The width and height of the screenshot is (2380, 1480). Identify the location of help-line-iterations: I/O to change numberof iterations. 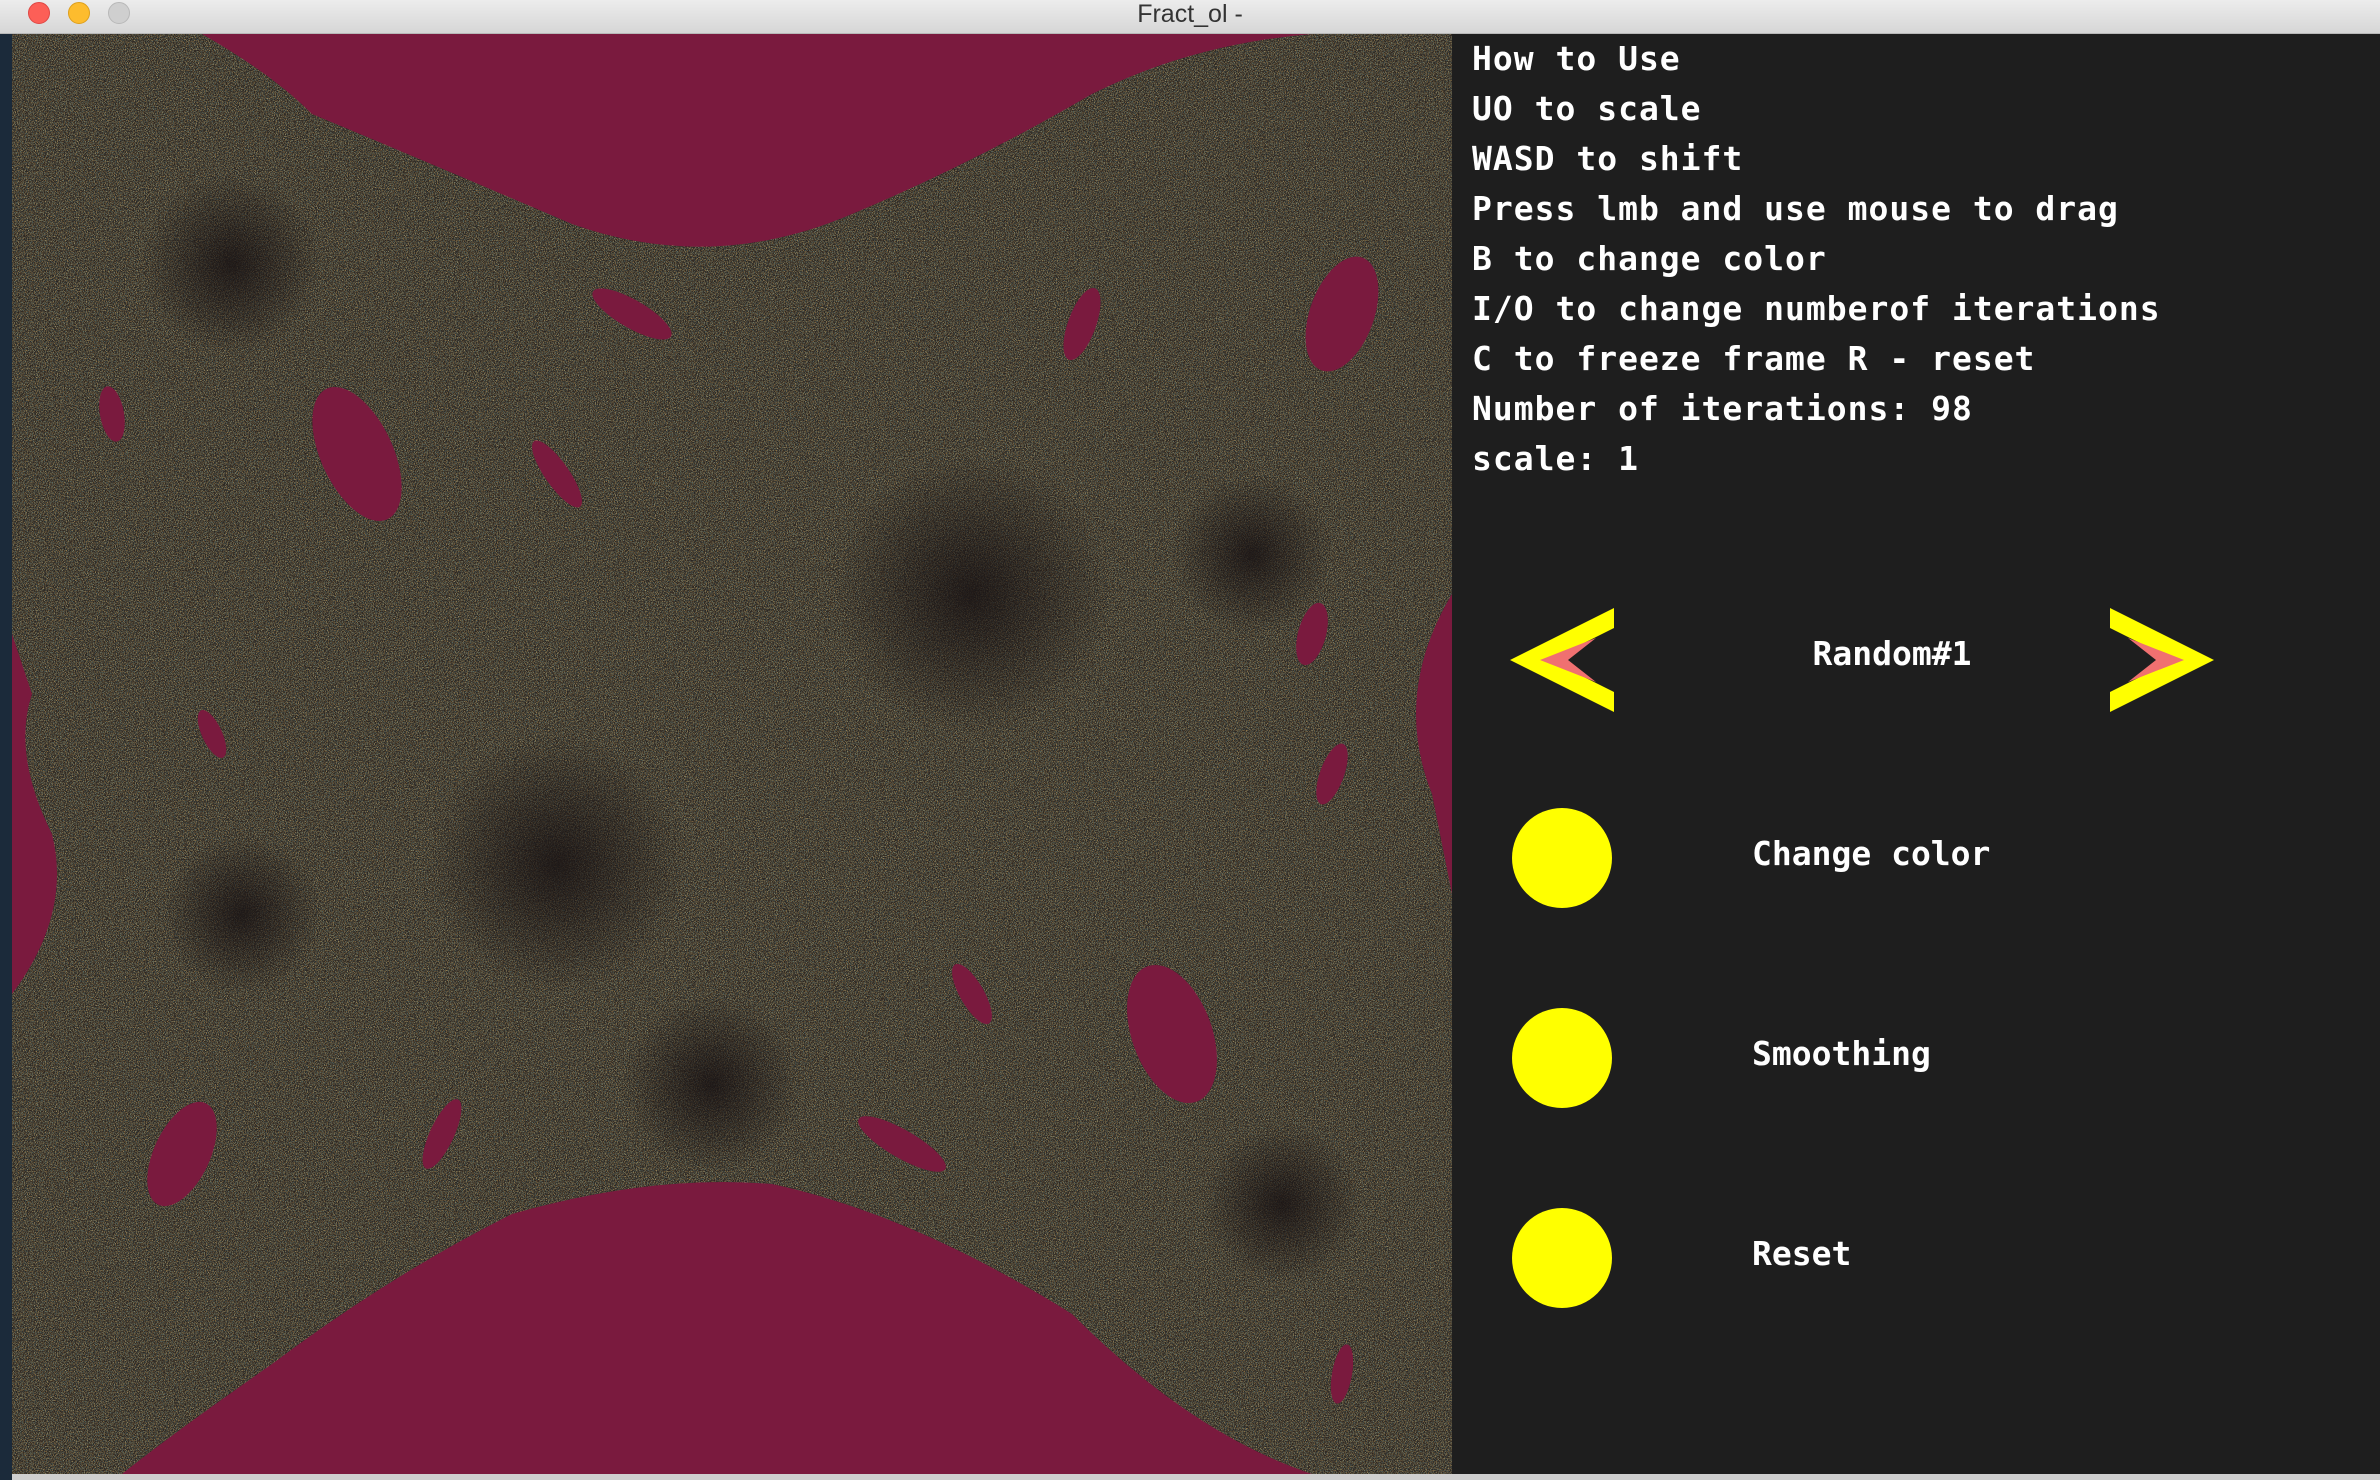
(1816, 308).